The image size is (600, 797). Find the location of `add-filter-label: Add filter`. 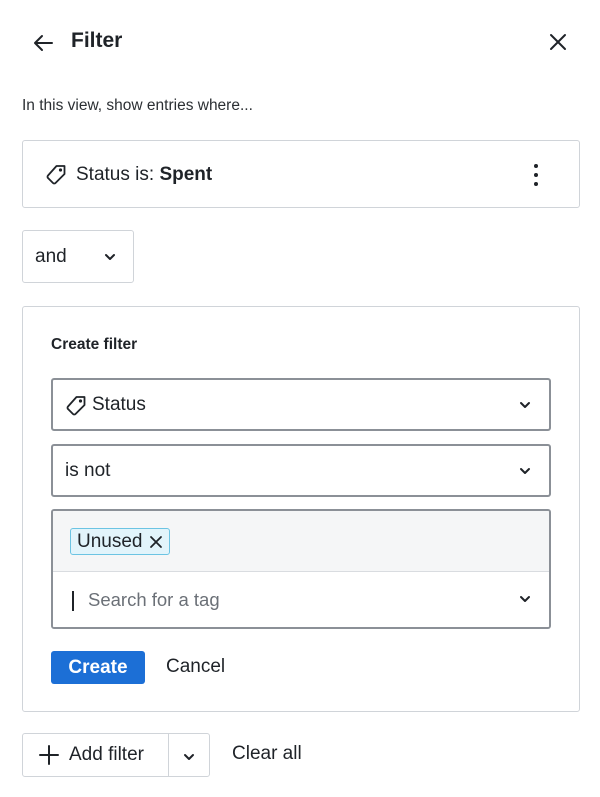

add-filter-label: Add filter is located at coordinates (106, 754).